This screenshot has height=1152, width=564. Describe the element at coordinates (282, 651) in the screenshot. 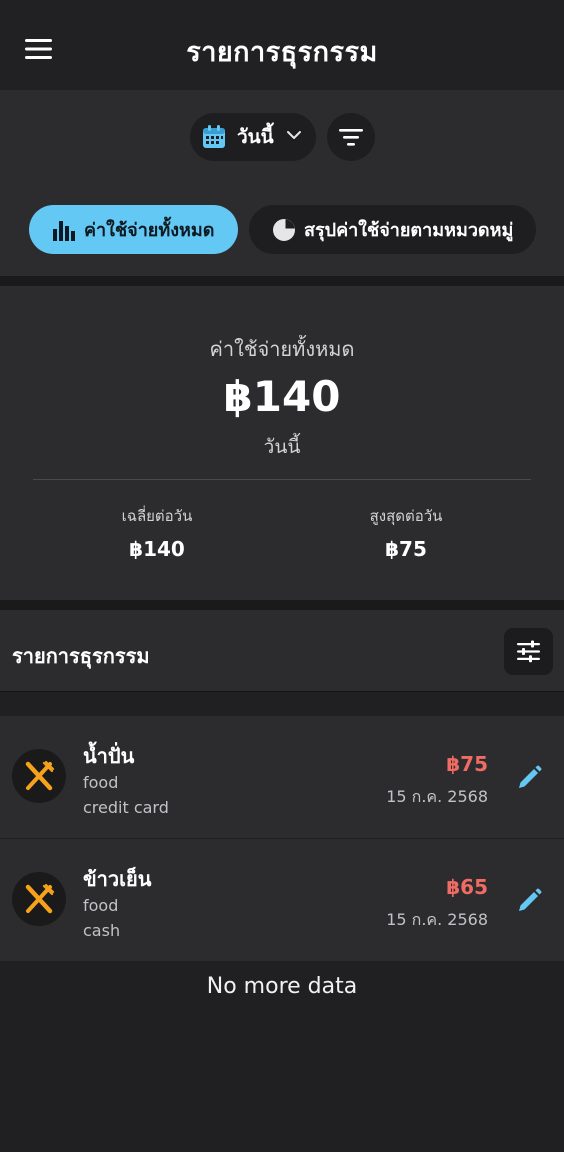

I see `transactions-header: รายการธุรกรรม` at that location.